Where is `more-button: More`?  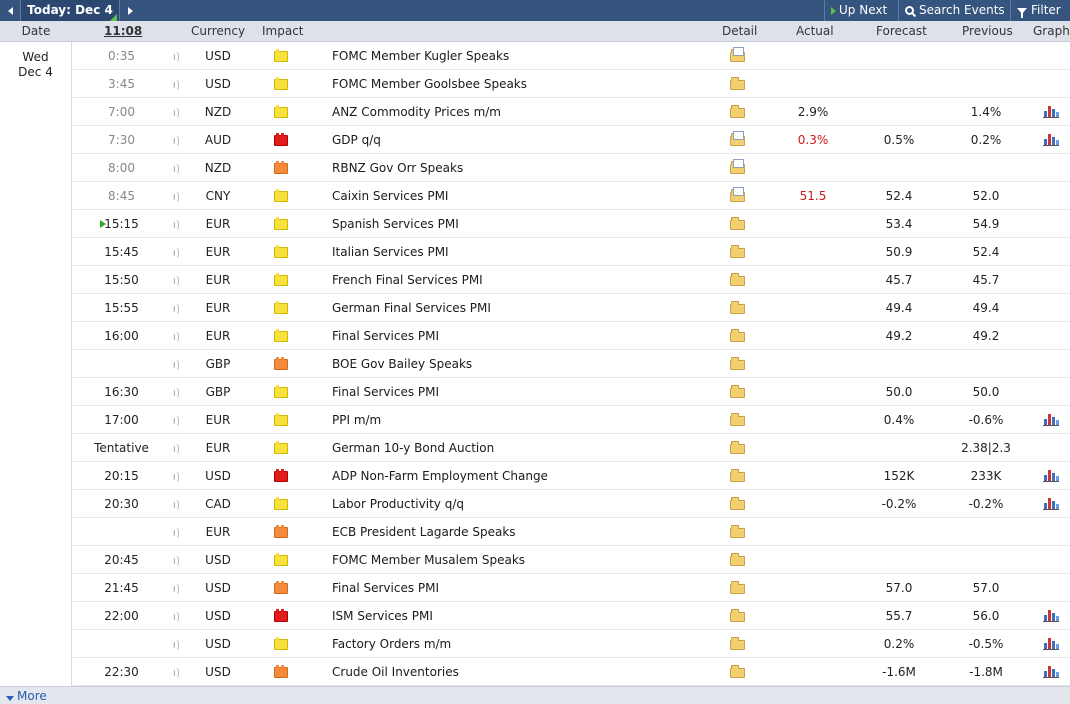 more-button: More is located at coordinates (26, 696).